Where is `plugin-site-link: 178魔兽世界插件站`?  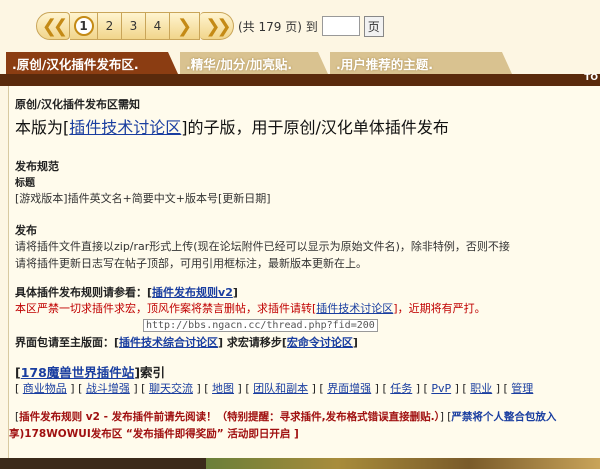 plugin-site-link: 178魔兽世界插件站 is located at coordinates (78, 372).